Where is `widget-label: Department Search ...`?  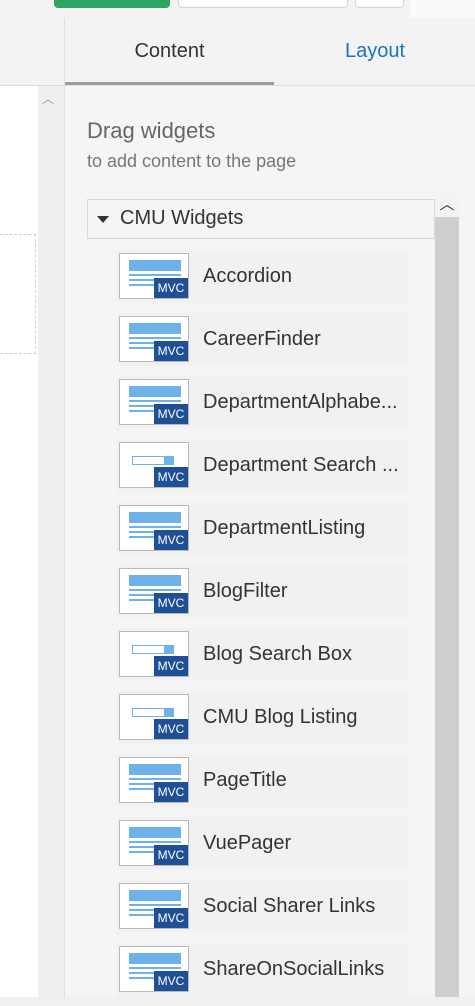 widget-label: Department Search ... is located at coordinates (301, 465).